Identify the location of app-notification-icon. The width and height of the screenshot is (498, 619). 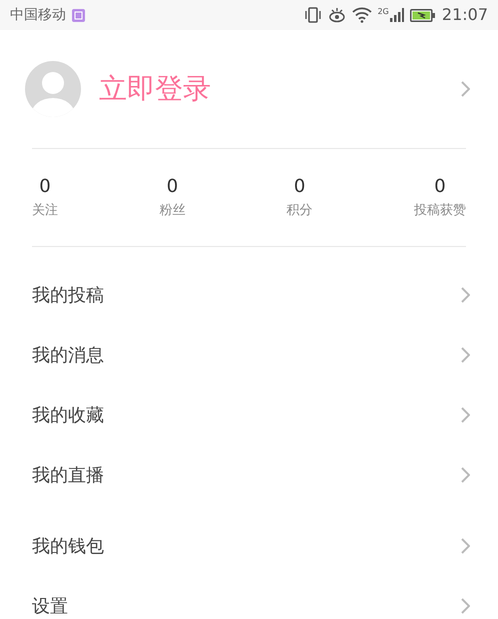
(78, 15).